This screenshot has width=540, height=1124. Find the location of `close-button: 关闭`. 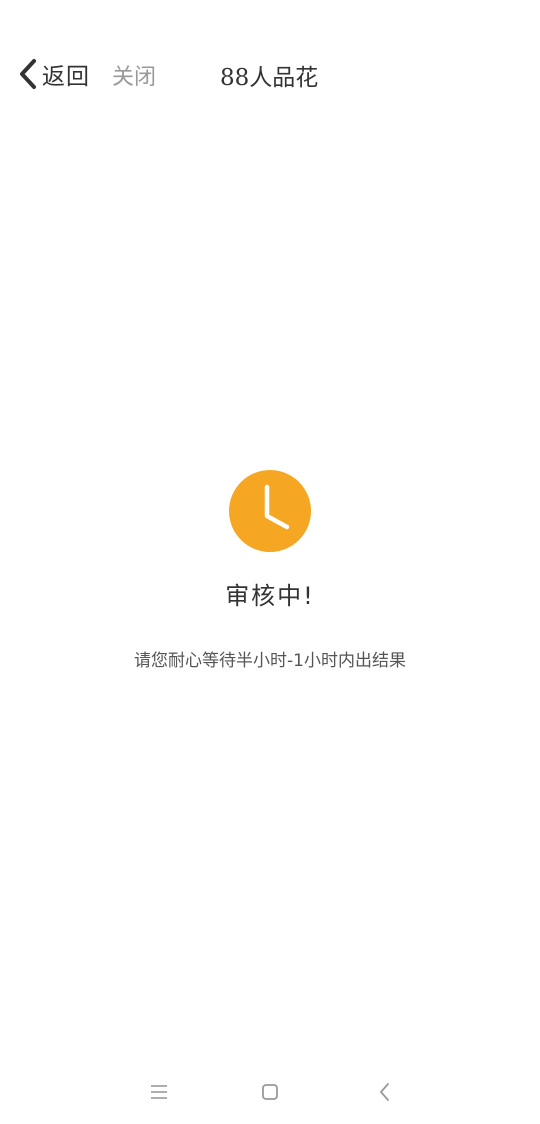

close-button: 关闭 is located at coordinates (134, 75).